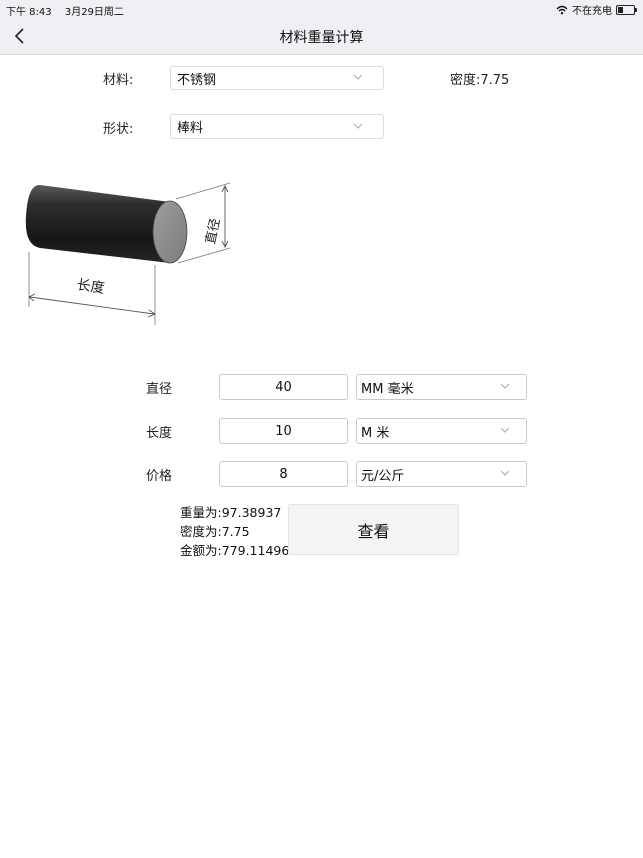 The height and width of the screenshot is (858, 643). What do you see at coordinates (562, 9) in the screenshot?
I see `wifi-icon` at bounding box center [562, 9].